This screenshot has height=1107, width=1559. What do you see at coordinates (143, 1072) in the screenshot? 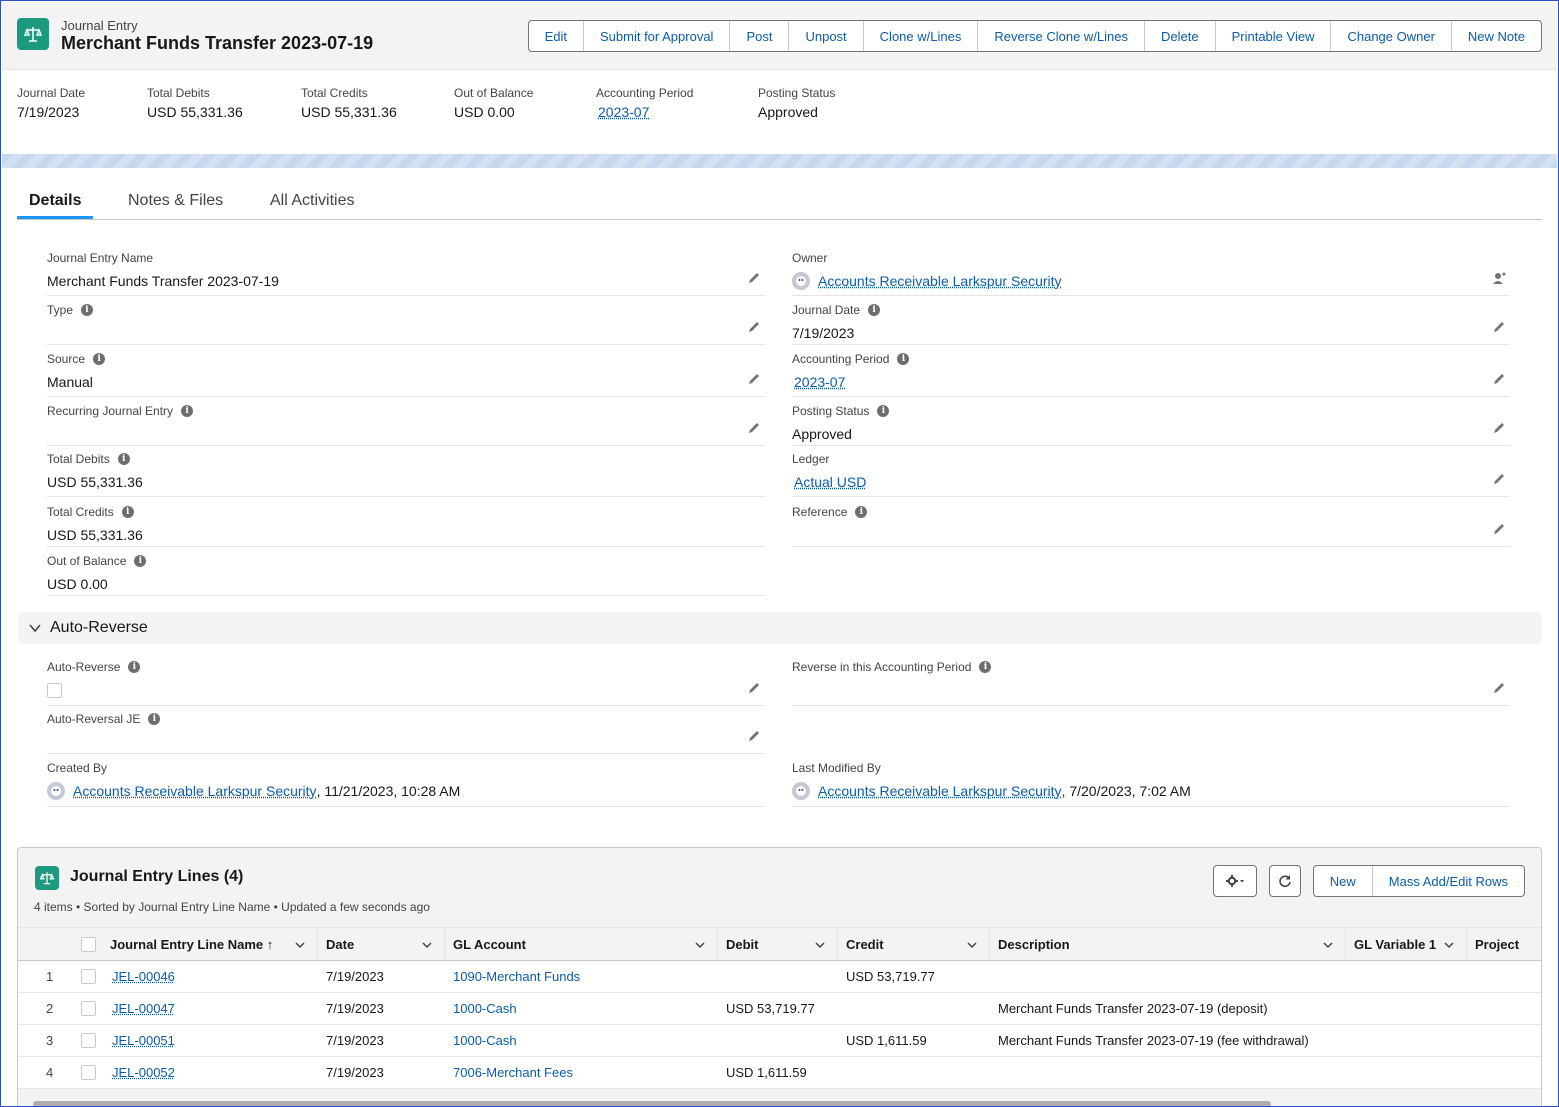
I see `line-name-link: JEL-00052` at bounding box center [143, 1072].